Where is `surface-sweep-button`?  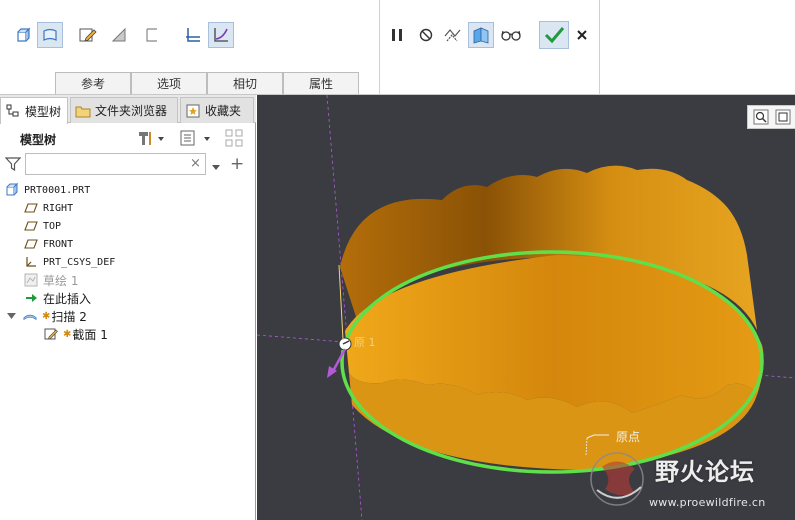 surface-sweep-button is located at coordinates (50, 35).